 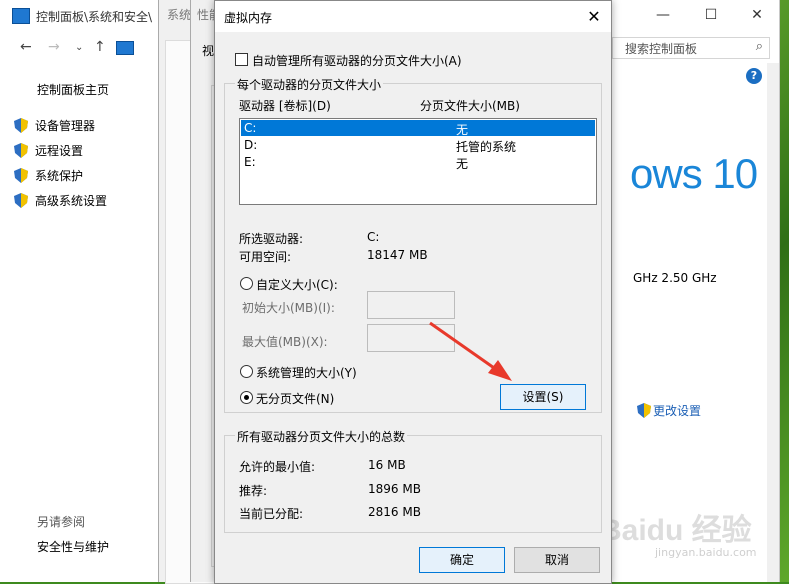 What do you see at coordinates (288, 308) in the screenshot?
I see `initial-size-label: 初始大小(MB)(I):` at bounding box center [288, 308].